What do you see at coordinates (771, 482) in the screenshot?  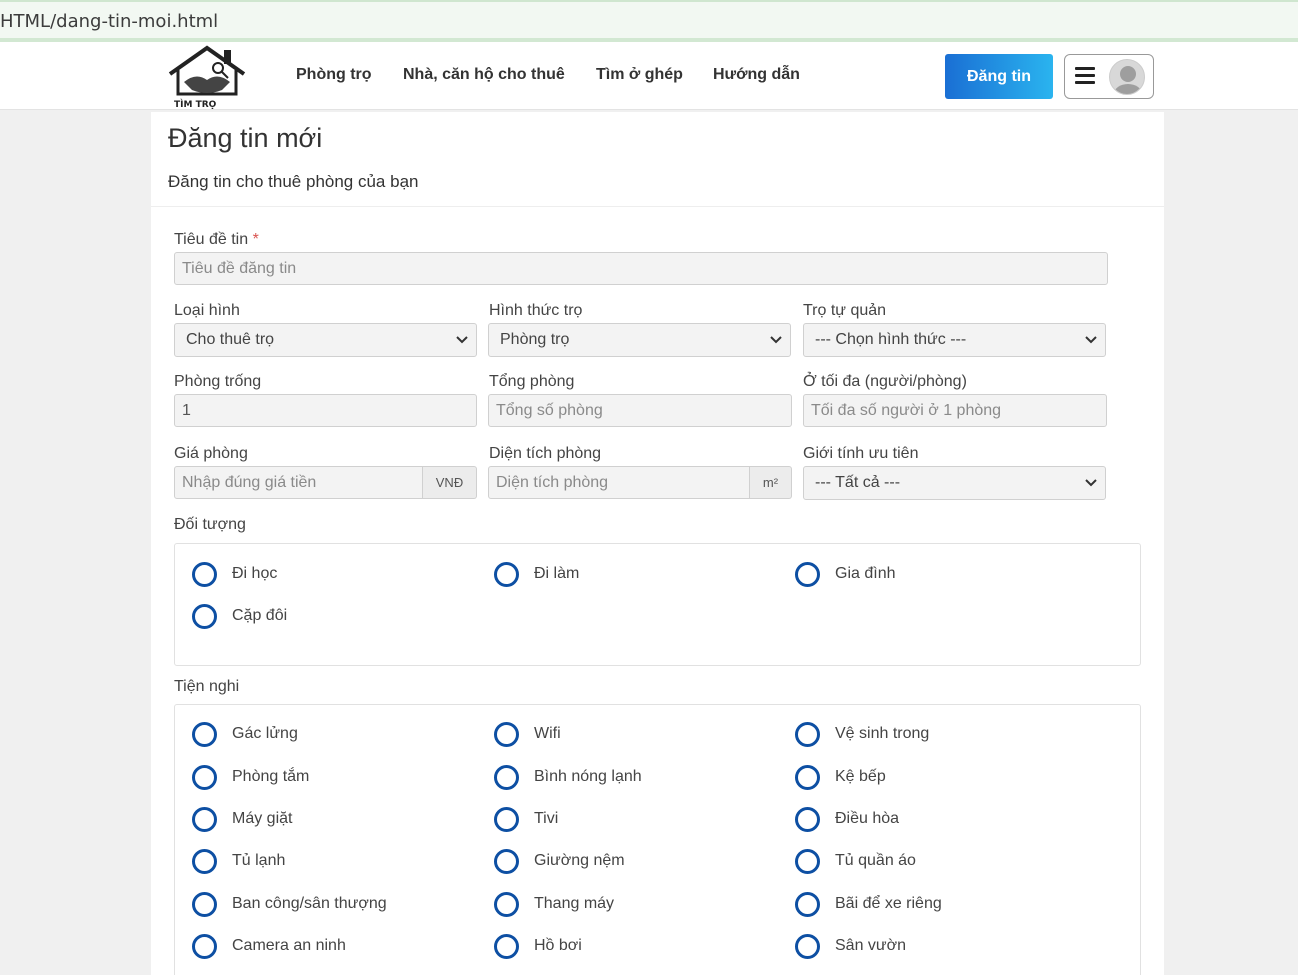 I see `area-unit: m²` at bounding box center [771, 482].